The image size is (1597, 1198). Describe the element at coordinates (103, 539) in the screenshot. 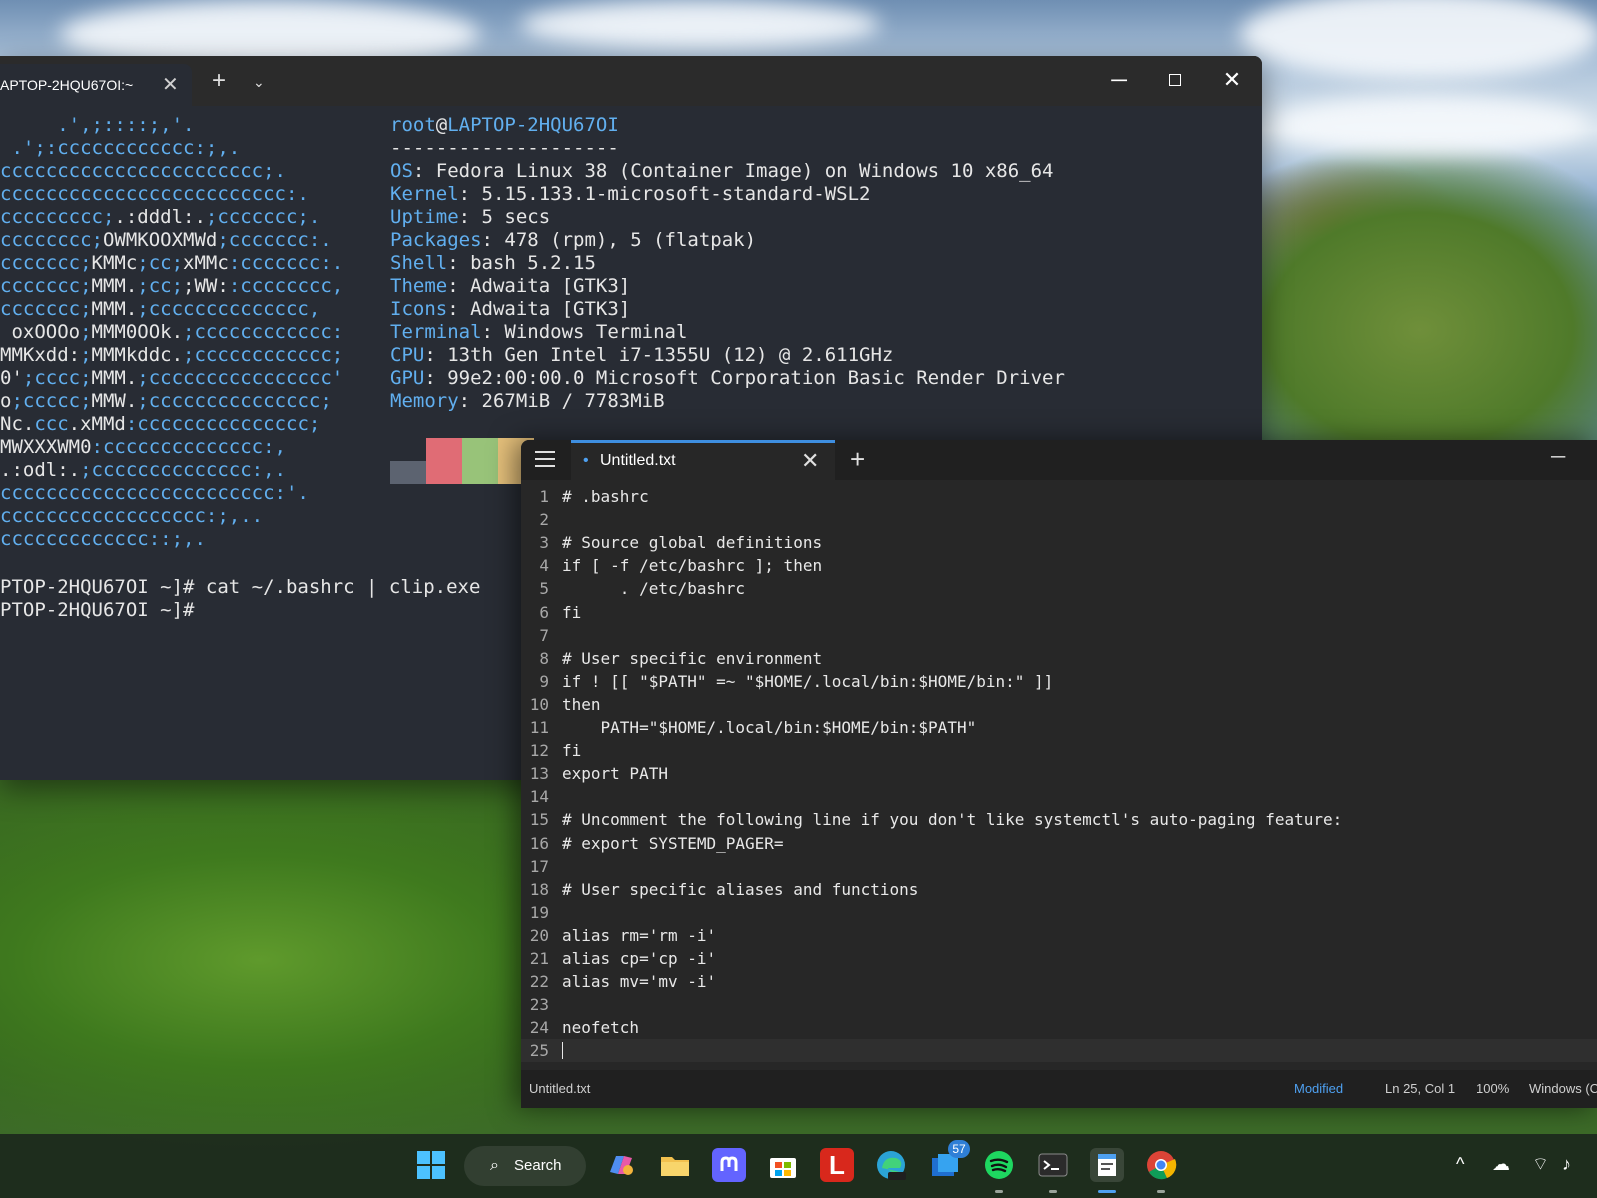

I see `ascii-segment: ccccccccccccc::;,.` at that location.